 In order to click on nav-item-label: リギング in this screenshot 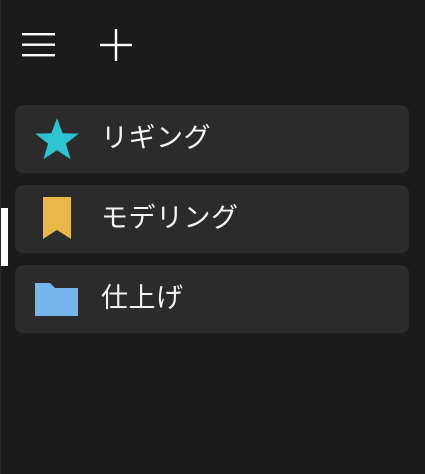, I will do `click(156, 138)`.